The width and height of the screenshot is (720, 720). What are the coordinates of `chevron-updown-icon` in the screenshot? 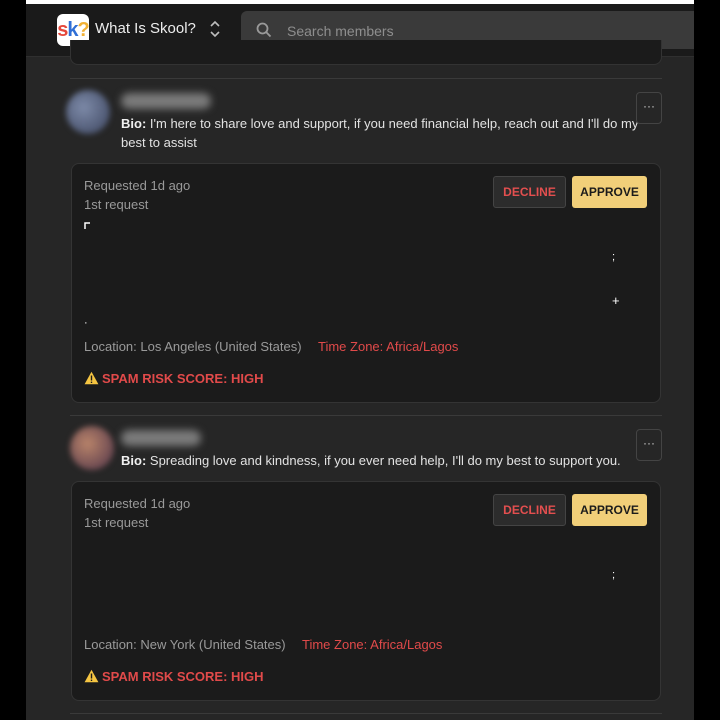 It's located at (215, 29).